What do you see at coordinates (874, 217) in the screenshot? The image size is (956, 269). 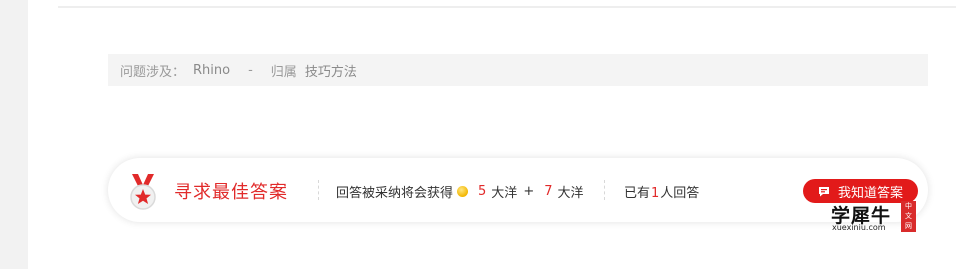 I see `watermark-logo: 学犀牛 xuexiniu.com 中文网` at bounding box center [874, 217].